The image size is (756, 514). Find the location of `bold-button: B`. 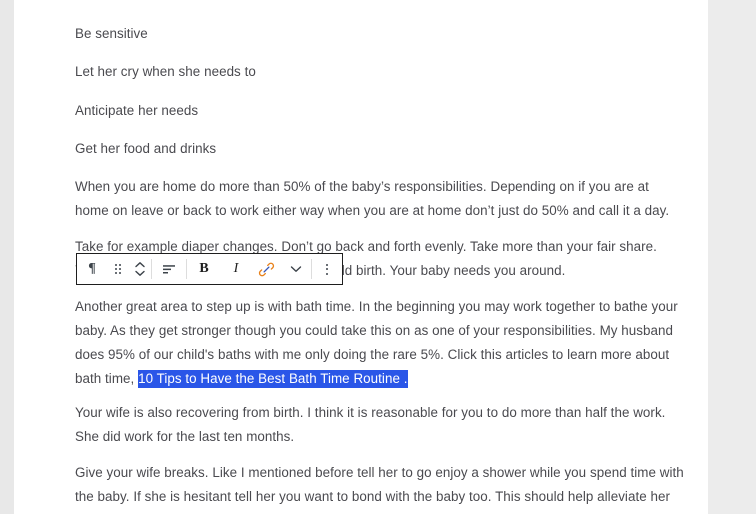

bold-button: B is located at coordinates (204, 269).